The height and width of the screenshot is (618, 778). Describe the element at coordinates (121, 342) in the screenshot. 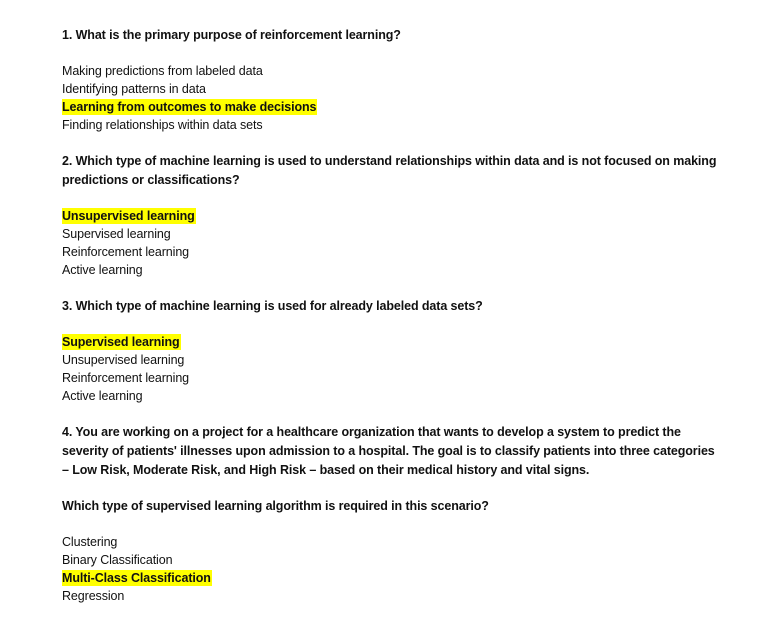

I see `highlighted-answer: Supervised learning` at that location.